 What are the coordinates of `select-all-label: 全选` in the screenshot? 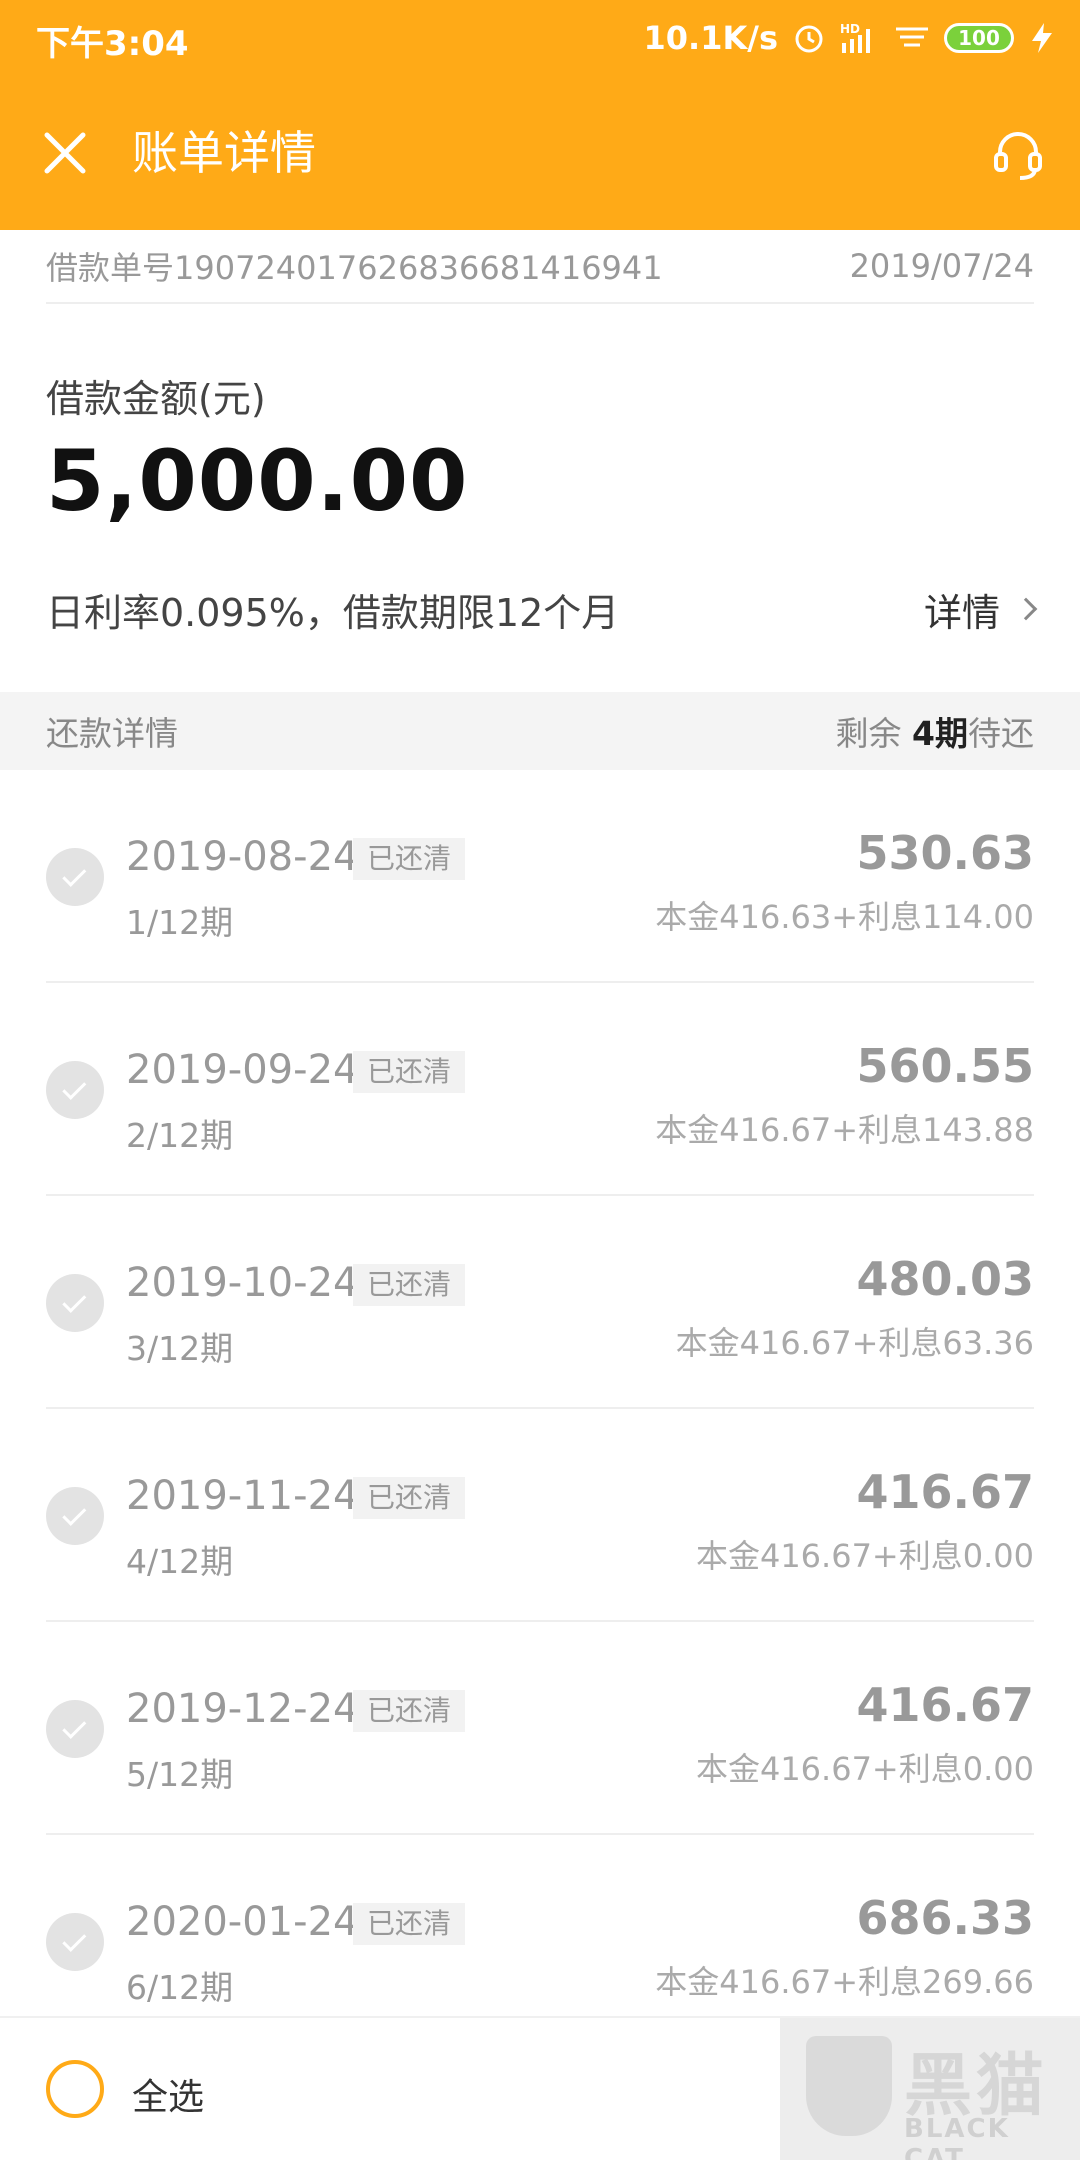 It's located at (168, 2094).